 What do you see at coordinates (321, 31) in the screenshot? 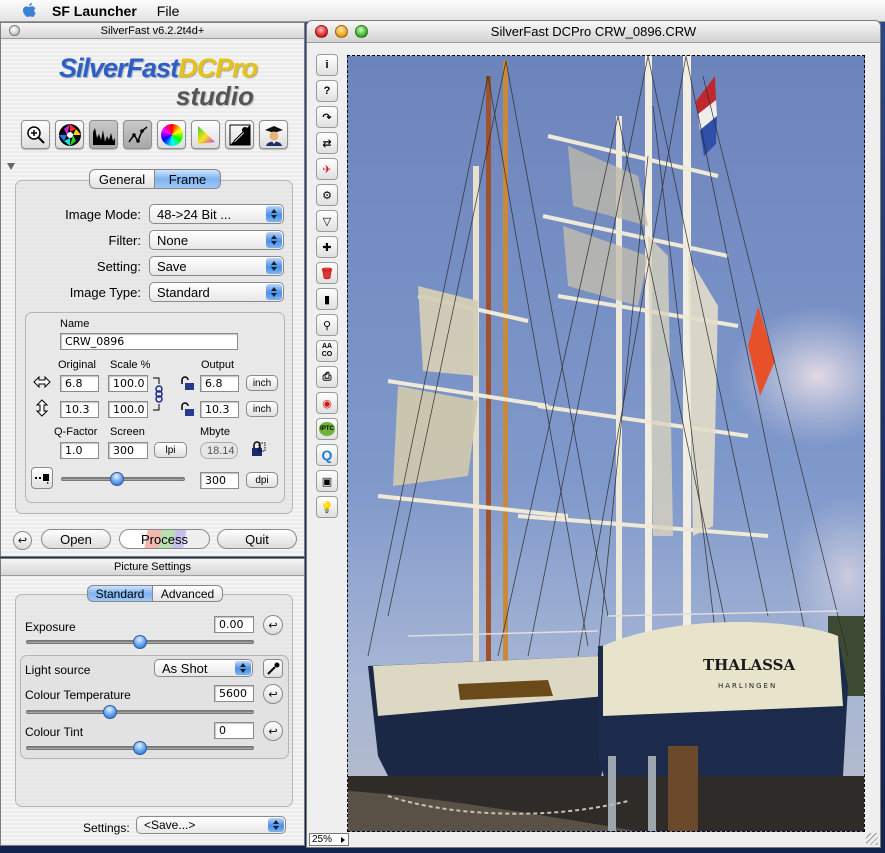
I see `close-button` at bounding box center [321, 31].